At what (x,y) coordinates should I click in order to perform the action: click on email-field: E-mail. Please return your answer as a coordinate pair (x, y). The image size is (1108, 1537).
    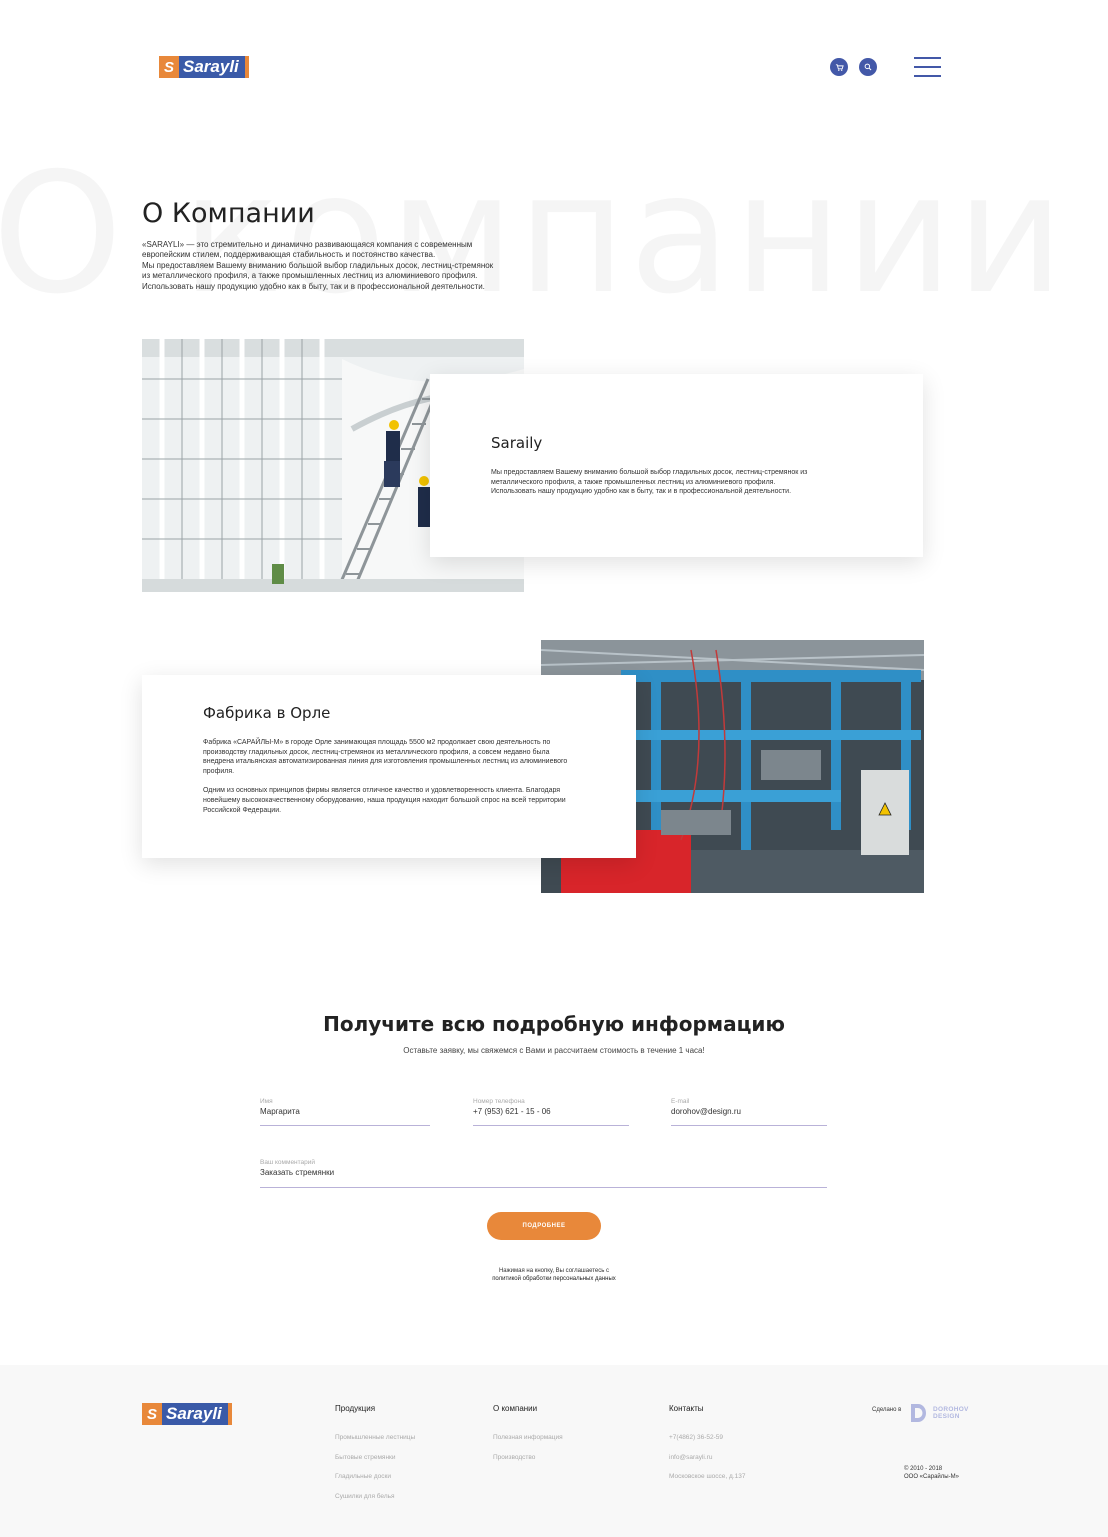
    Looking at the image, I should click on (749, 1112).